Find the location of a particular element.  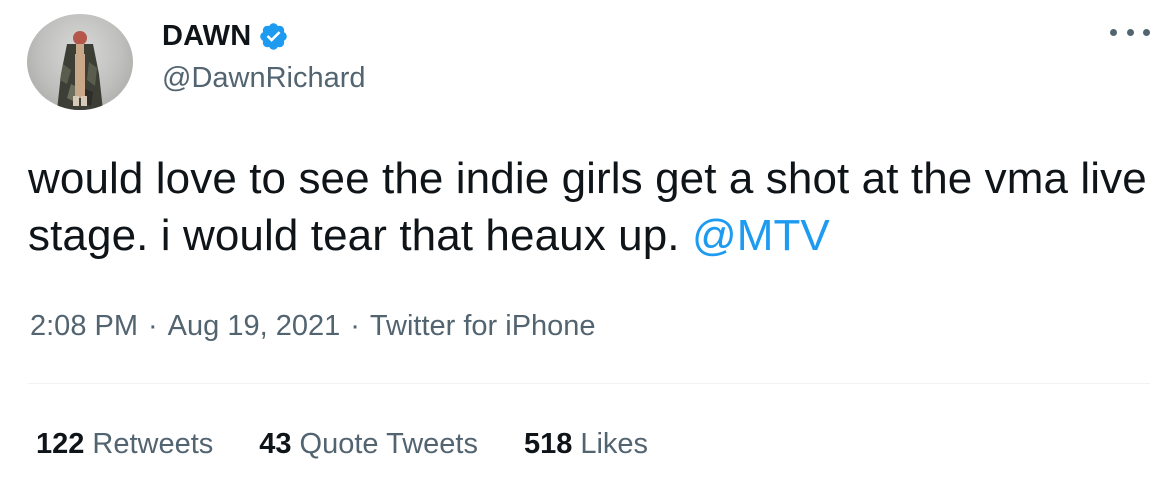

tweet-date: Aug 19, 2021 is located at coordinates (254, 326).